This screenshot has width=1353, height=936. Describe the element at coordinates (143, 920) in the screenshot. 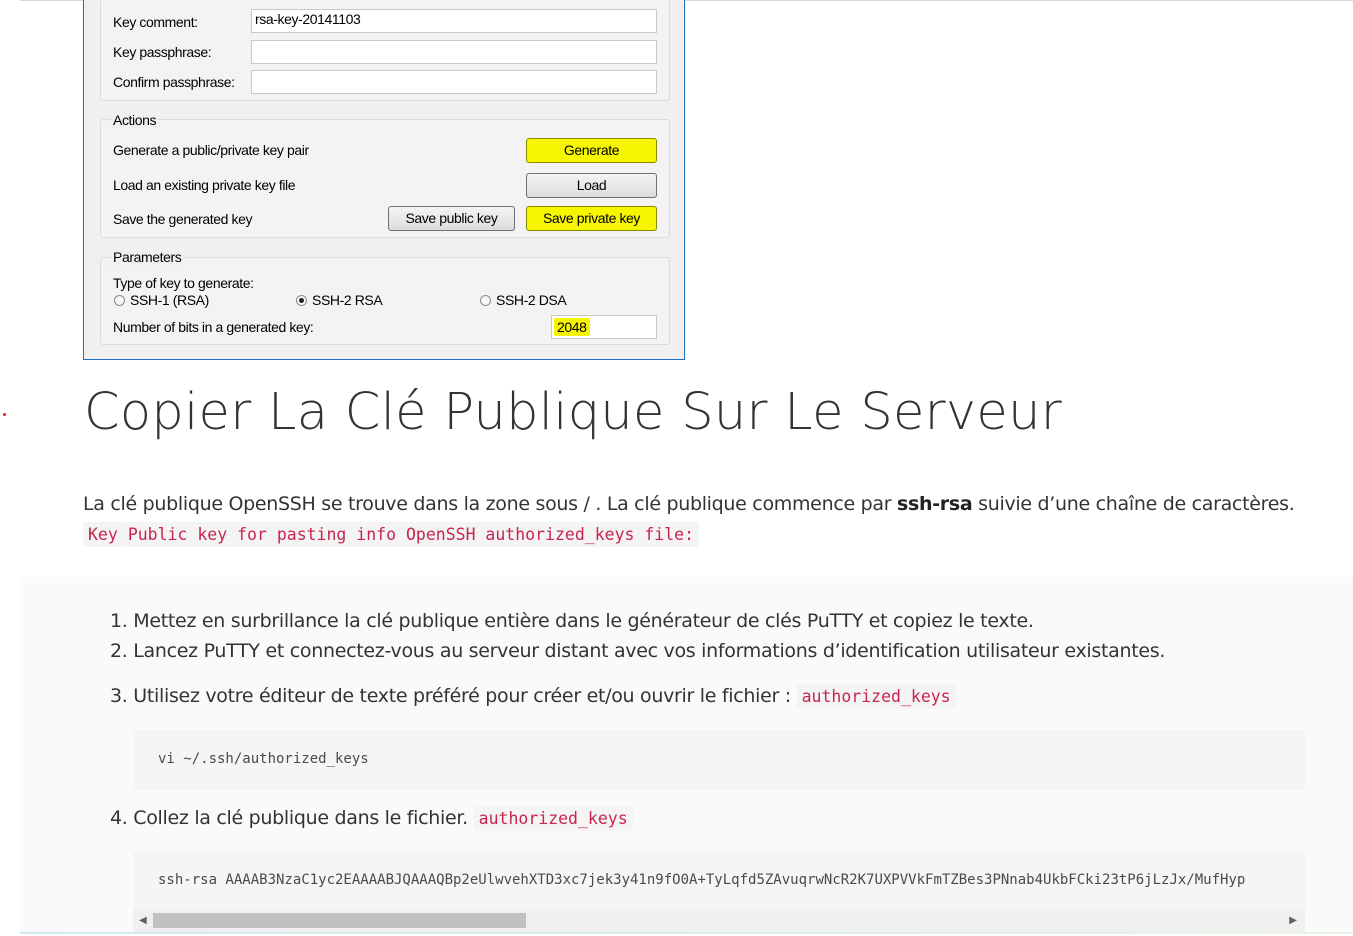

I see `scroll-left-icon: ◀` at that location.